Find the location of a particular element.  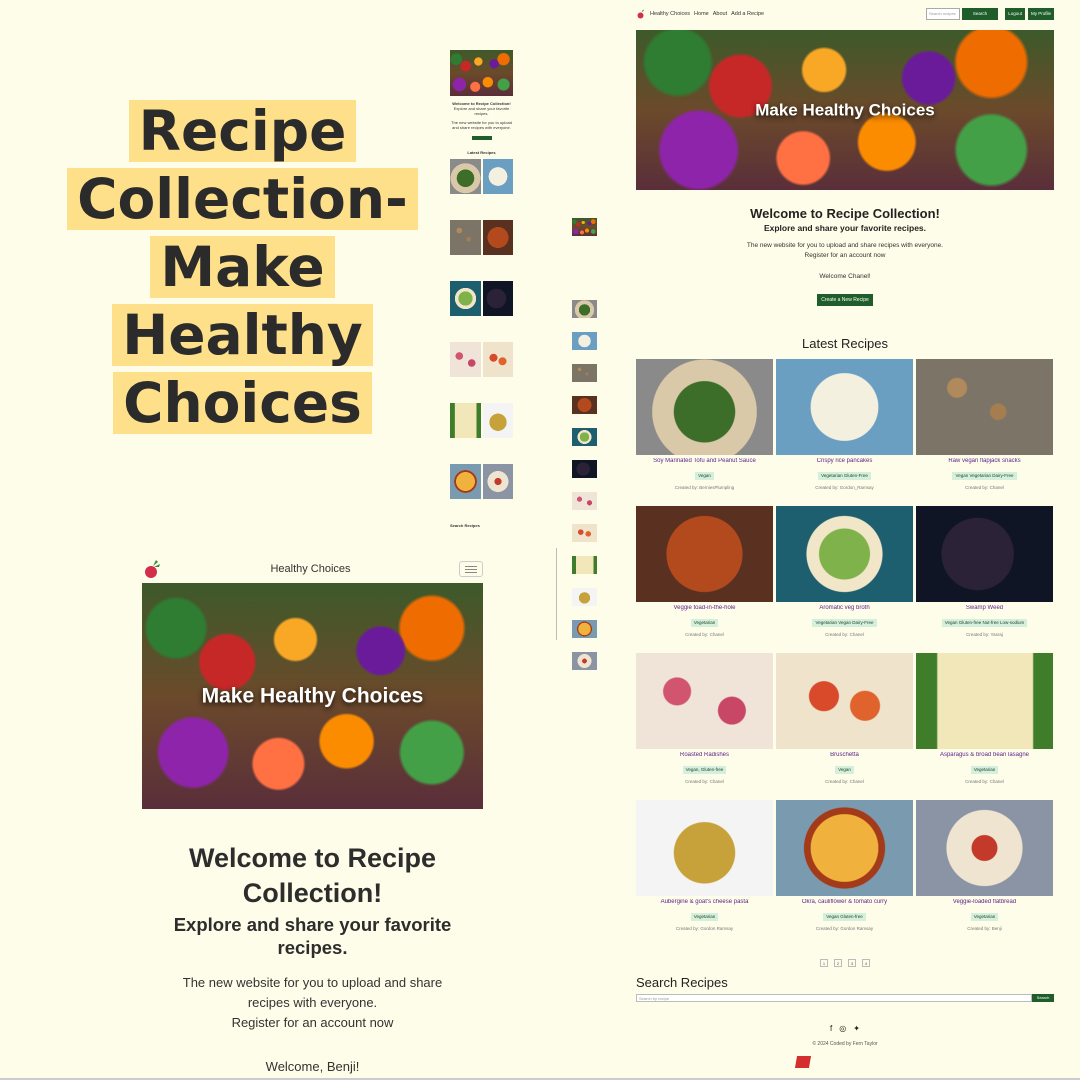

nav-about: About is located at coordinates (720, 14).